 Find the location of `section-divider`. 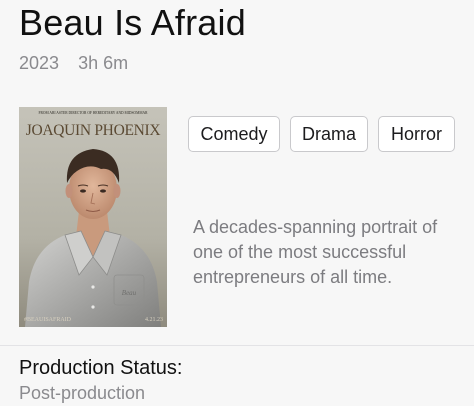

section-divider is located at coordinates (237, 345).